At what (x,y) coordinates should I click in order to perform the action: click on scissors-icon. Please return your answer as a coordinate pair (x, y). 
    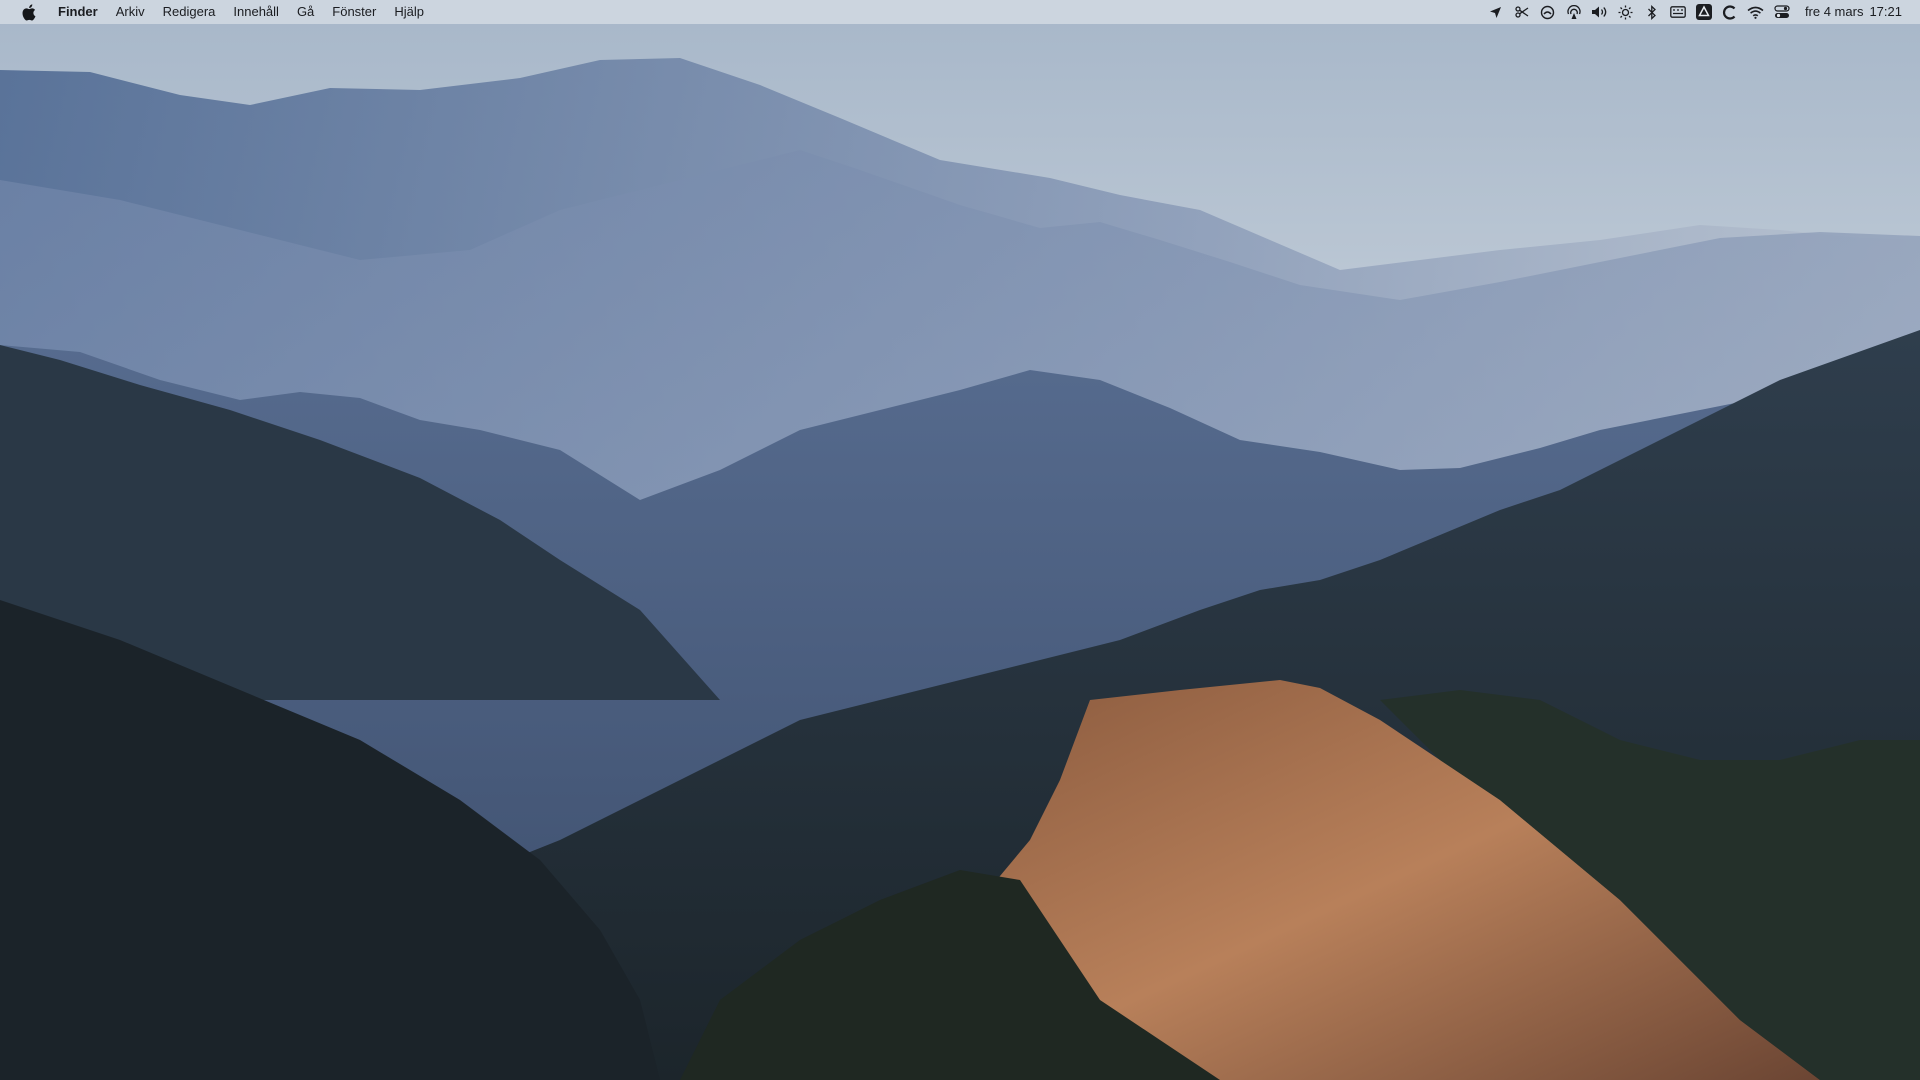
    Looking at the image, I should click on (1522, 12).